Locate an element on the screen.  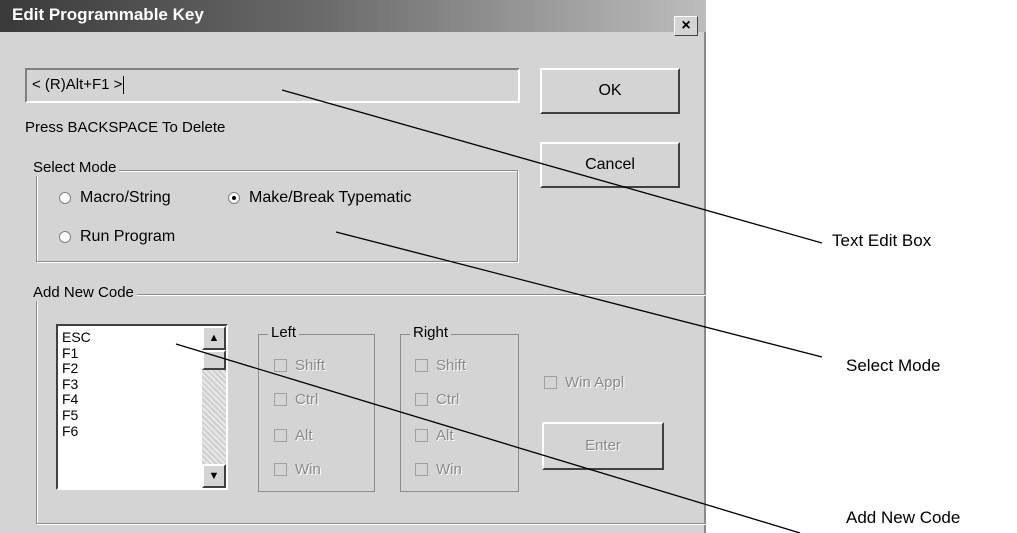
callout-select-mode: Select Mode is located at coordinates (893, 365).